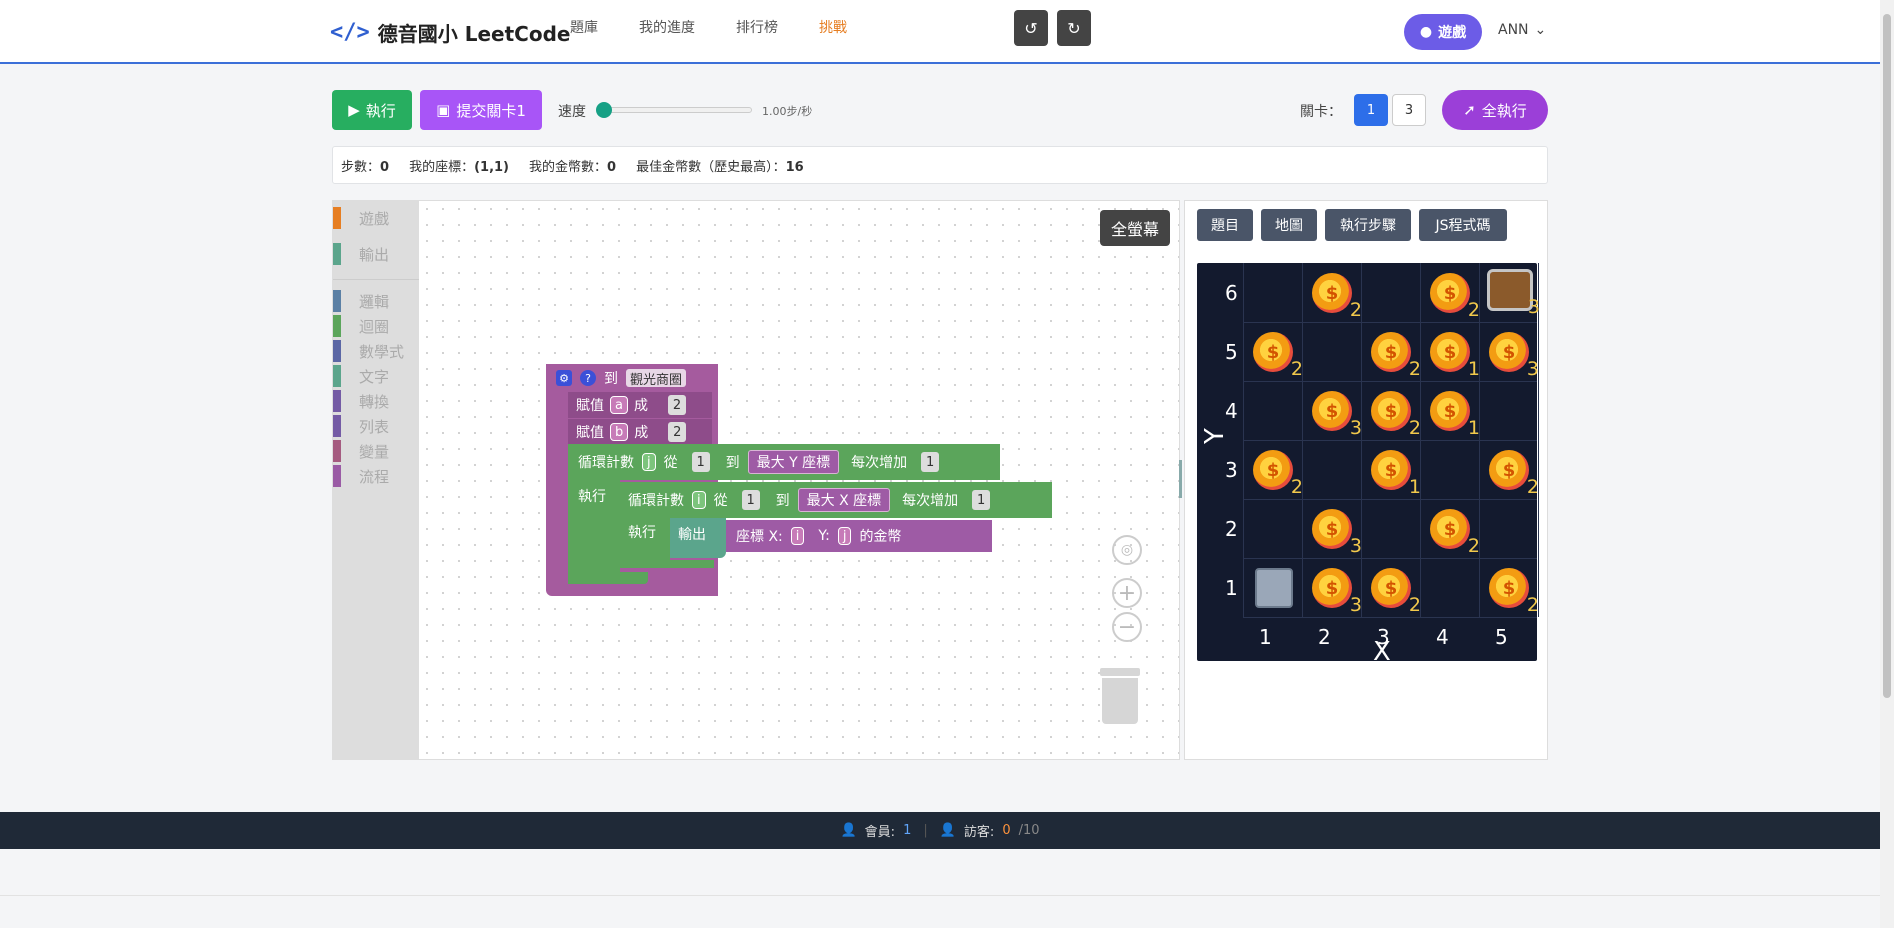 This screenshot has height=928, width=1894. I want to click on loop-i-block: 循環計數 i 從 1 到 最大 X 座標 每次增加 1, so click(835, 500).